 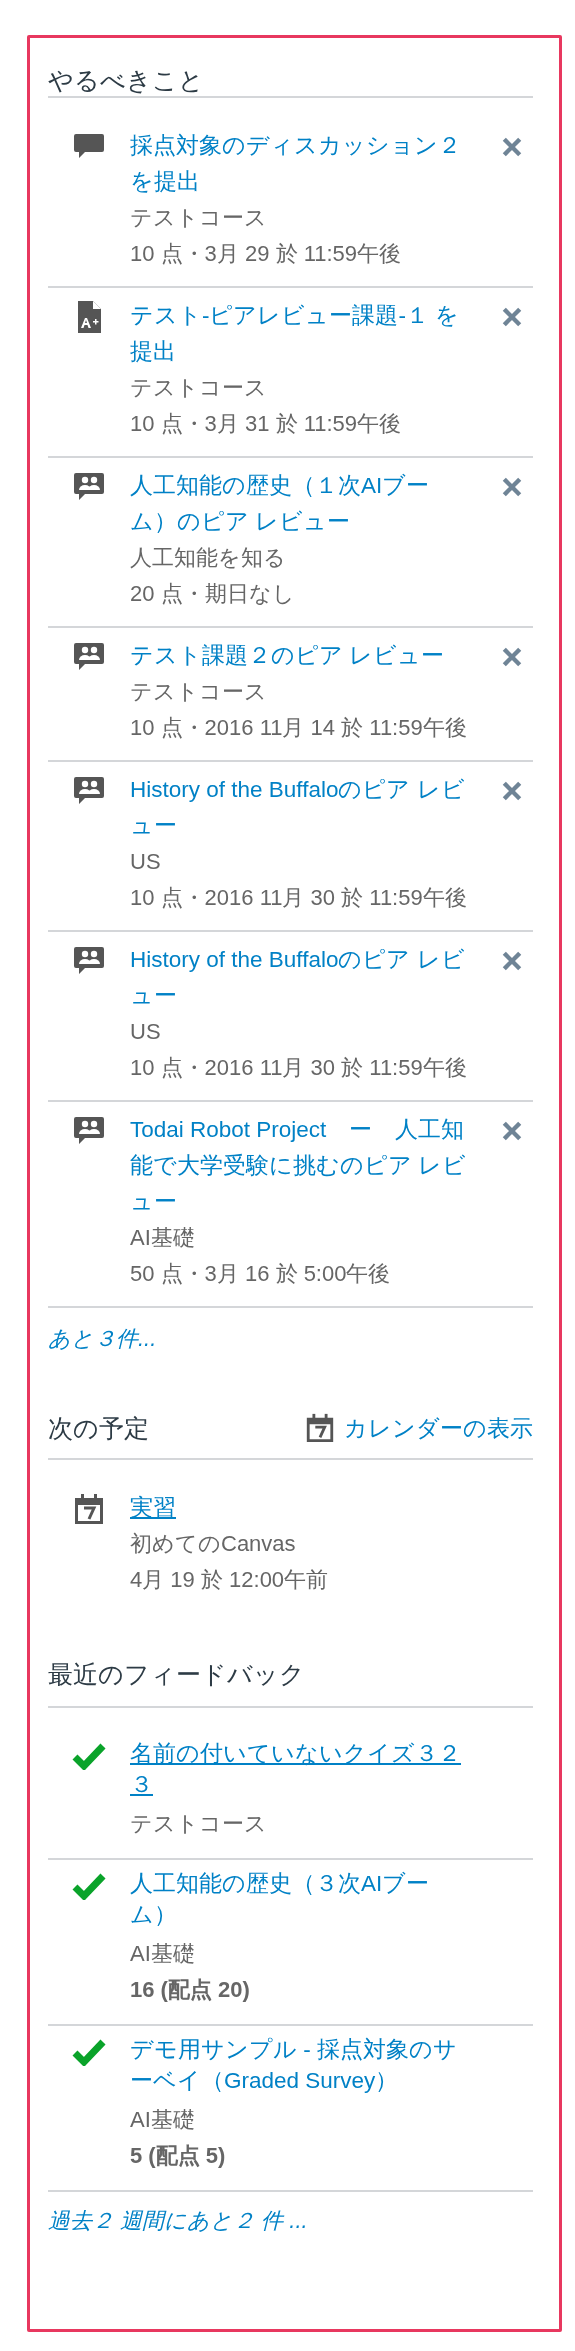 I want to click on assignment-link: 人工知能の歴史（３次AIブーム）, so click(x=301, y=1899).